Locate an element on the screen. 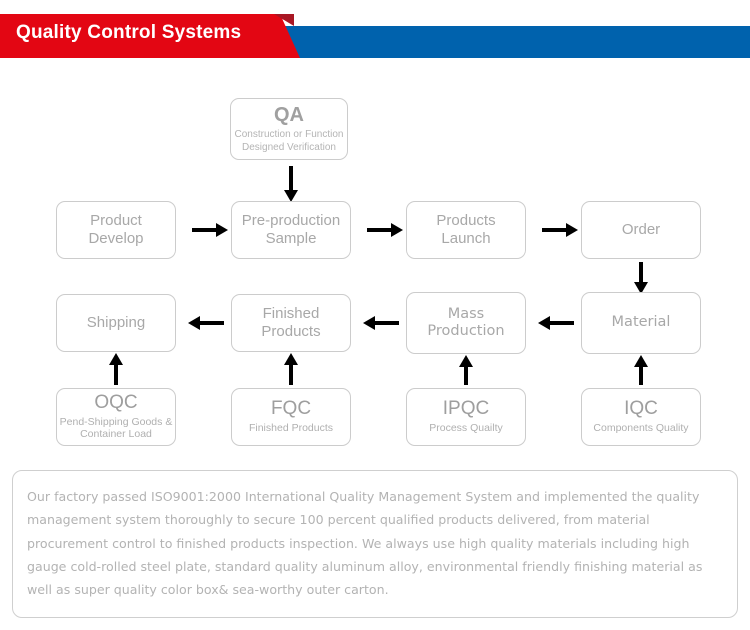 The width and height of the screenshot is (750, 630). flow-node-label-line2: Production is located at coordinates (466, 331).